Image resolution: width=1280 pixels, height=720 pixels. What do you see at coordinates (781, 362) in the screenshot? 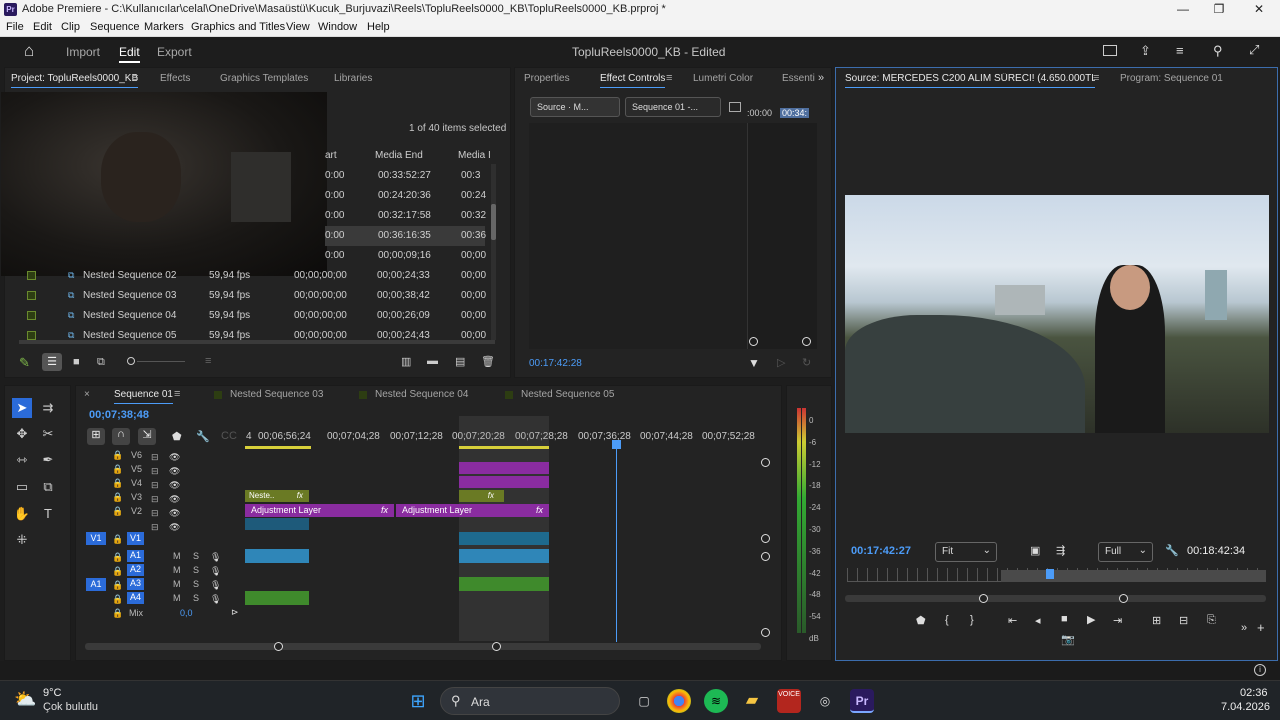
I see `play-audio-icon: ▷` at bounding box center [781, 362].